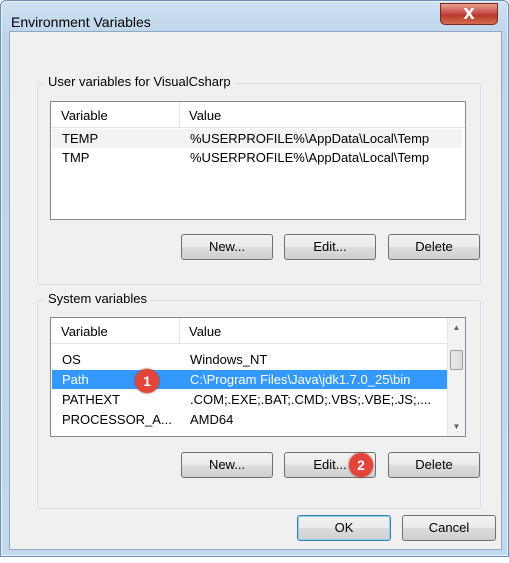 The width and height of the screenshot is (509, 563). Describe the element at coordinates (91, 399) in the screenshot. I see `system-var-name: PATHEXT` at that location.